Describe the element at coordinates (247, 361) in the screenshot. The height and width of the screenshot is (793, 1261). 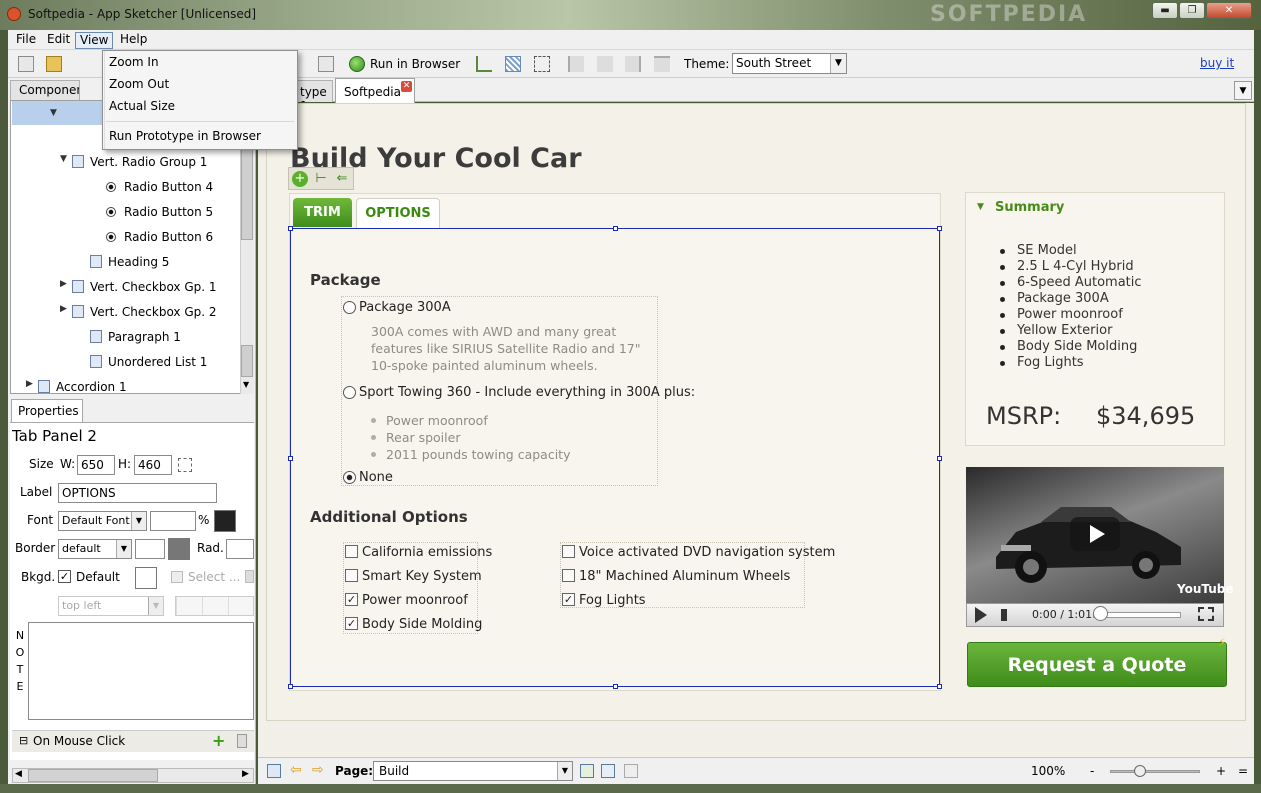
I see `tree-scroll-thumb-lower` at that location.